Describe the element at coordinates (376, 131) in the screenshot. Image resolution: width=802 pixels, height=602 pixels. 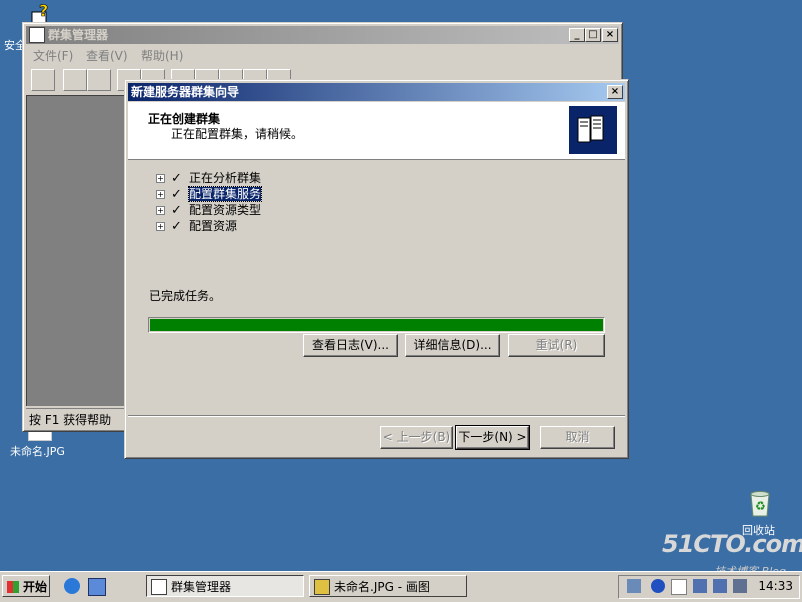
I see `wizard-header: 正在创建群集 正在配置群集，请稍候。` at that location.